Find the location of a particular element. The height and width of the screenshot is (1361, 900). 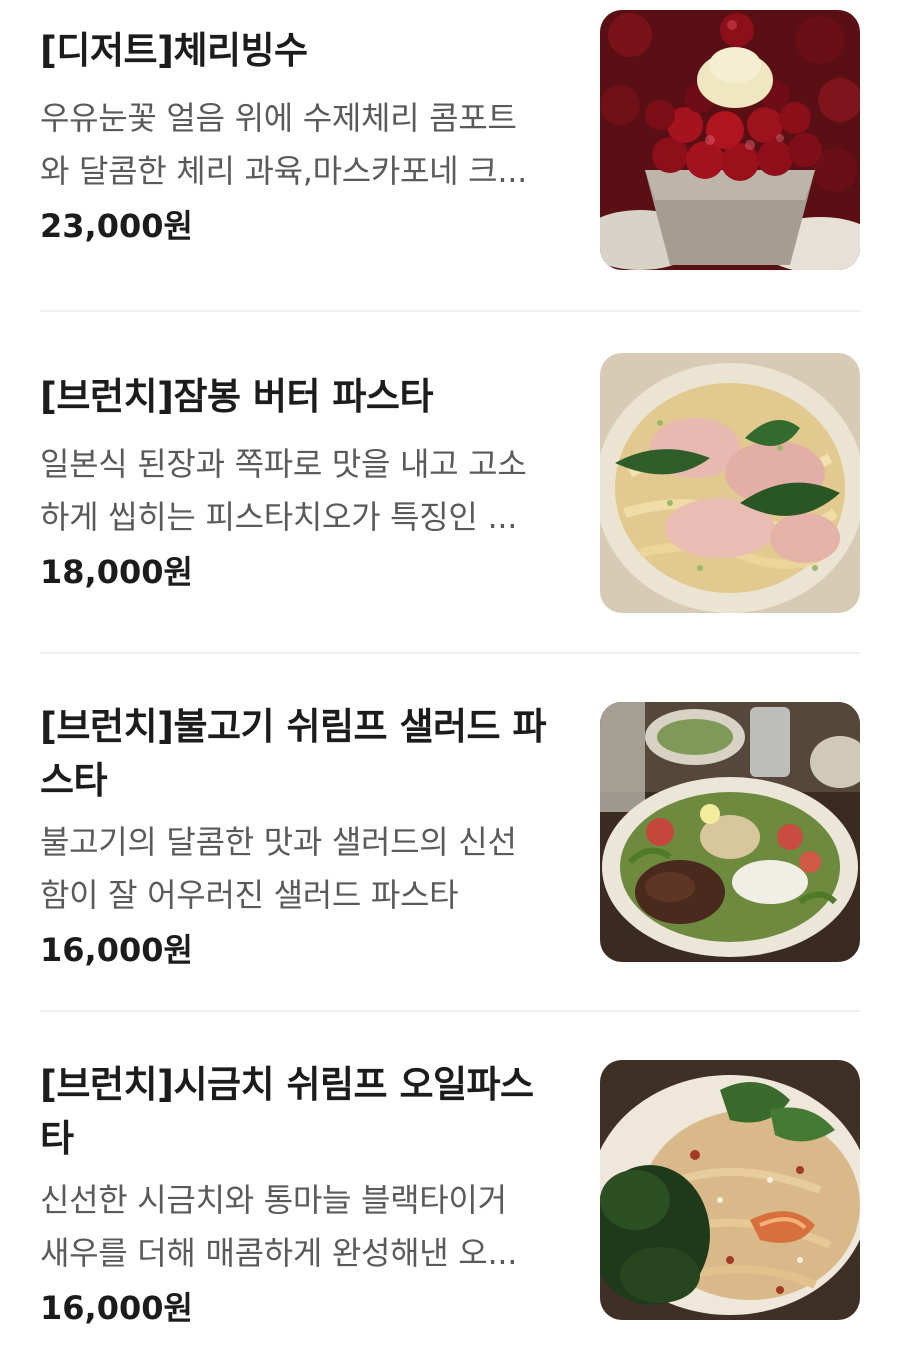

menu-item-name-line: [브런치]시금치 쉬림프 오일파스 is located at coordinates (287, 1084).